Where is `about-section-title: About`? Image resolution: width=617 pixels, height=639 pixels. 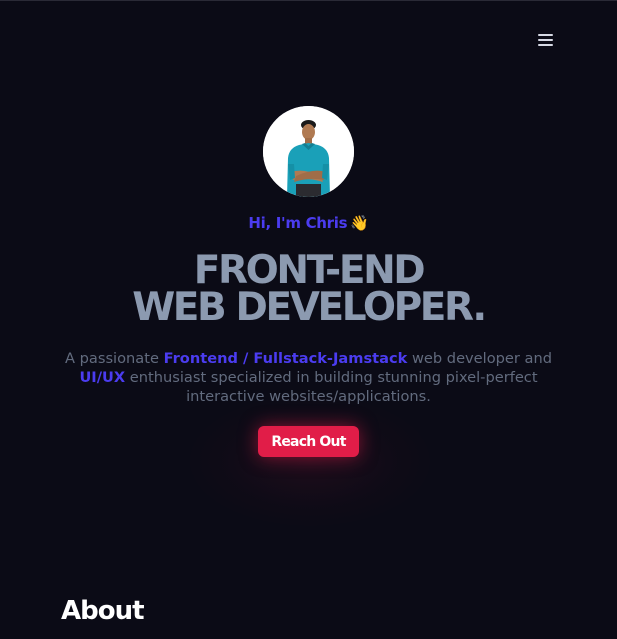 about-section-title: About is located at coordinates (103, 611).